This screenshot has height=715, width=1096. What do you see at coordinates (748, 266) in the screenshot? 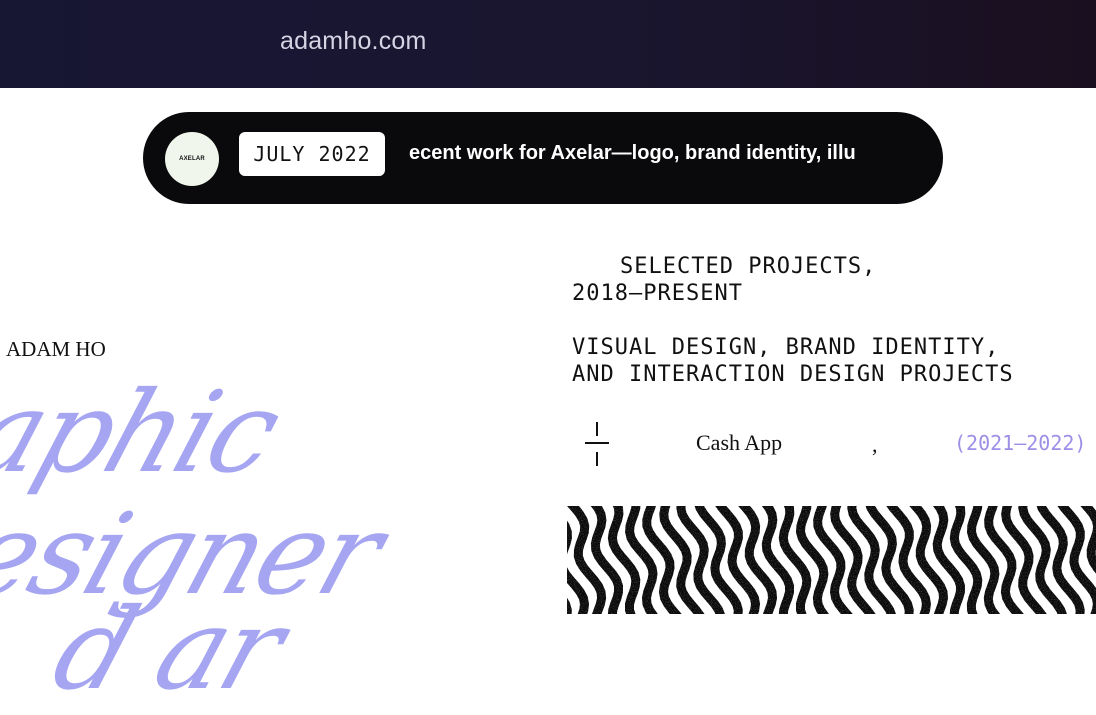
I see `projects-heading-line-1: SELECTED PROJECTS,` at bounding box center [748, 266].